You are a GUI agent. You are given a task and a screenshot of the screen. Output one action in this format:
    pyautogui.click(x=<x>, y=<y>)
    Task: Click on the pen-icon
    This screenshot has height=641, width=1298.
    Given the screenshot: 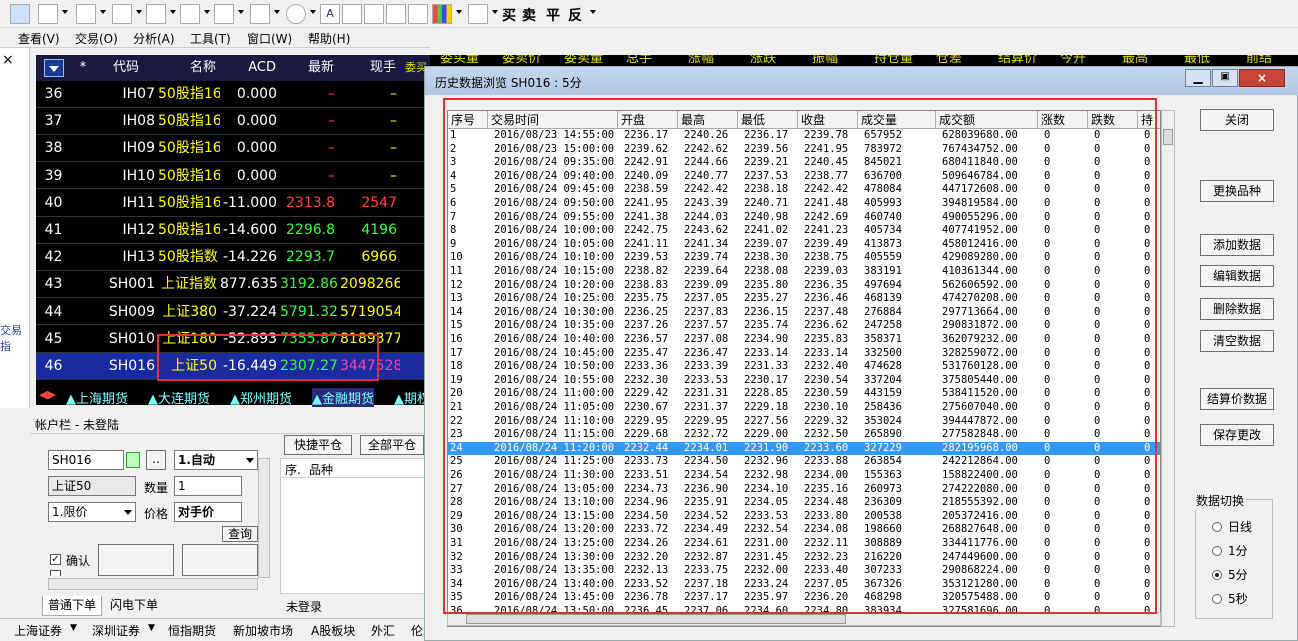 What is the action you would take?
    pyautogui.click(x=478, y=14)
    